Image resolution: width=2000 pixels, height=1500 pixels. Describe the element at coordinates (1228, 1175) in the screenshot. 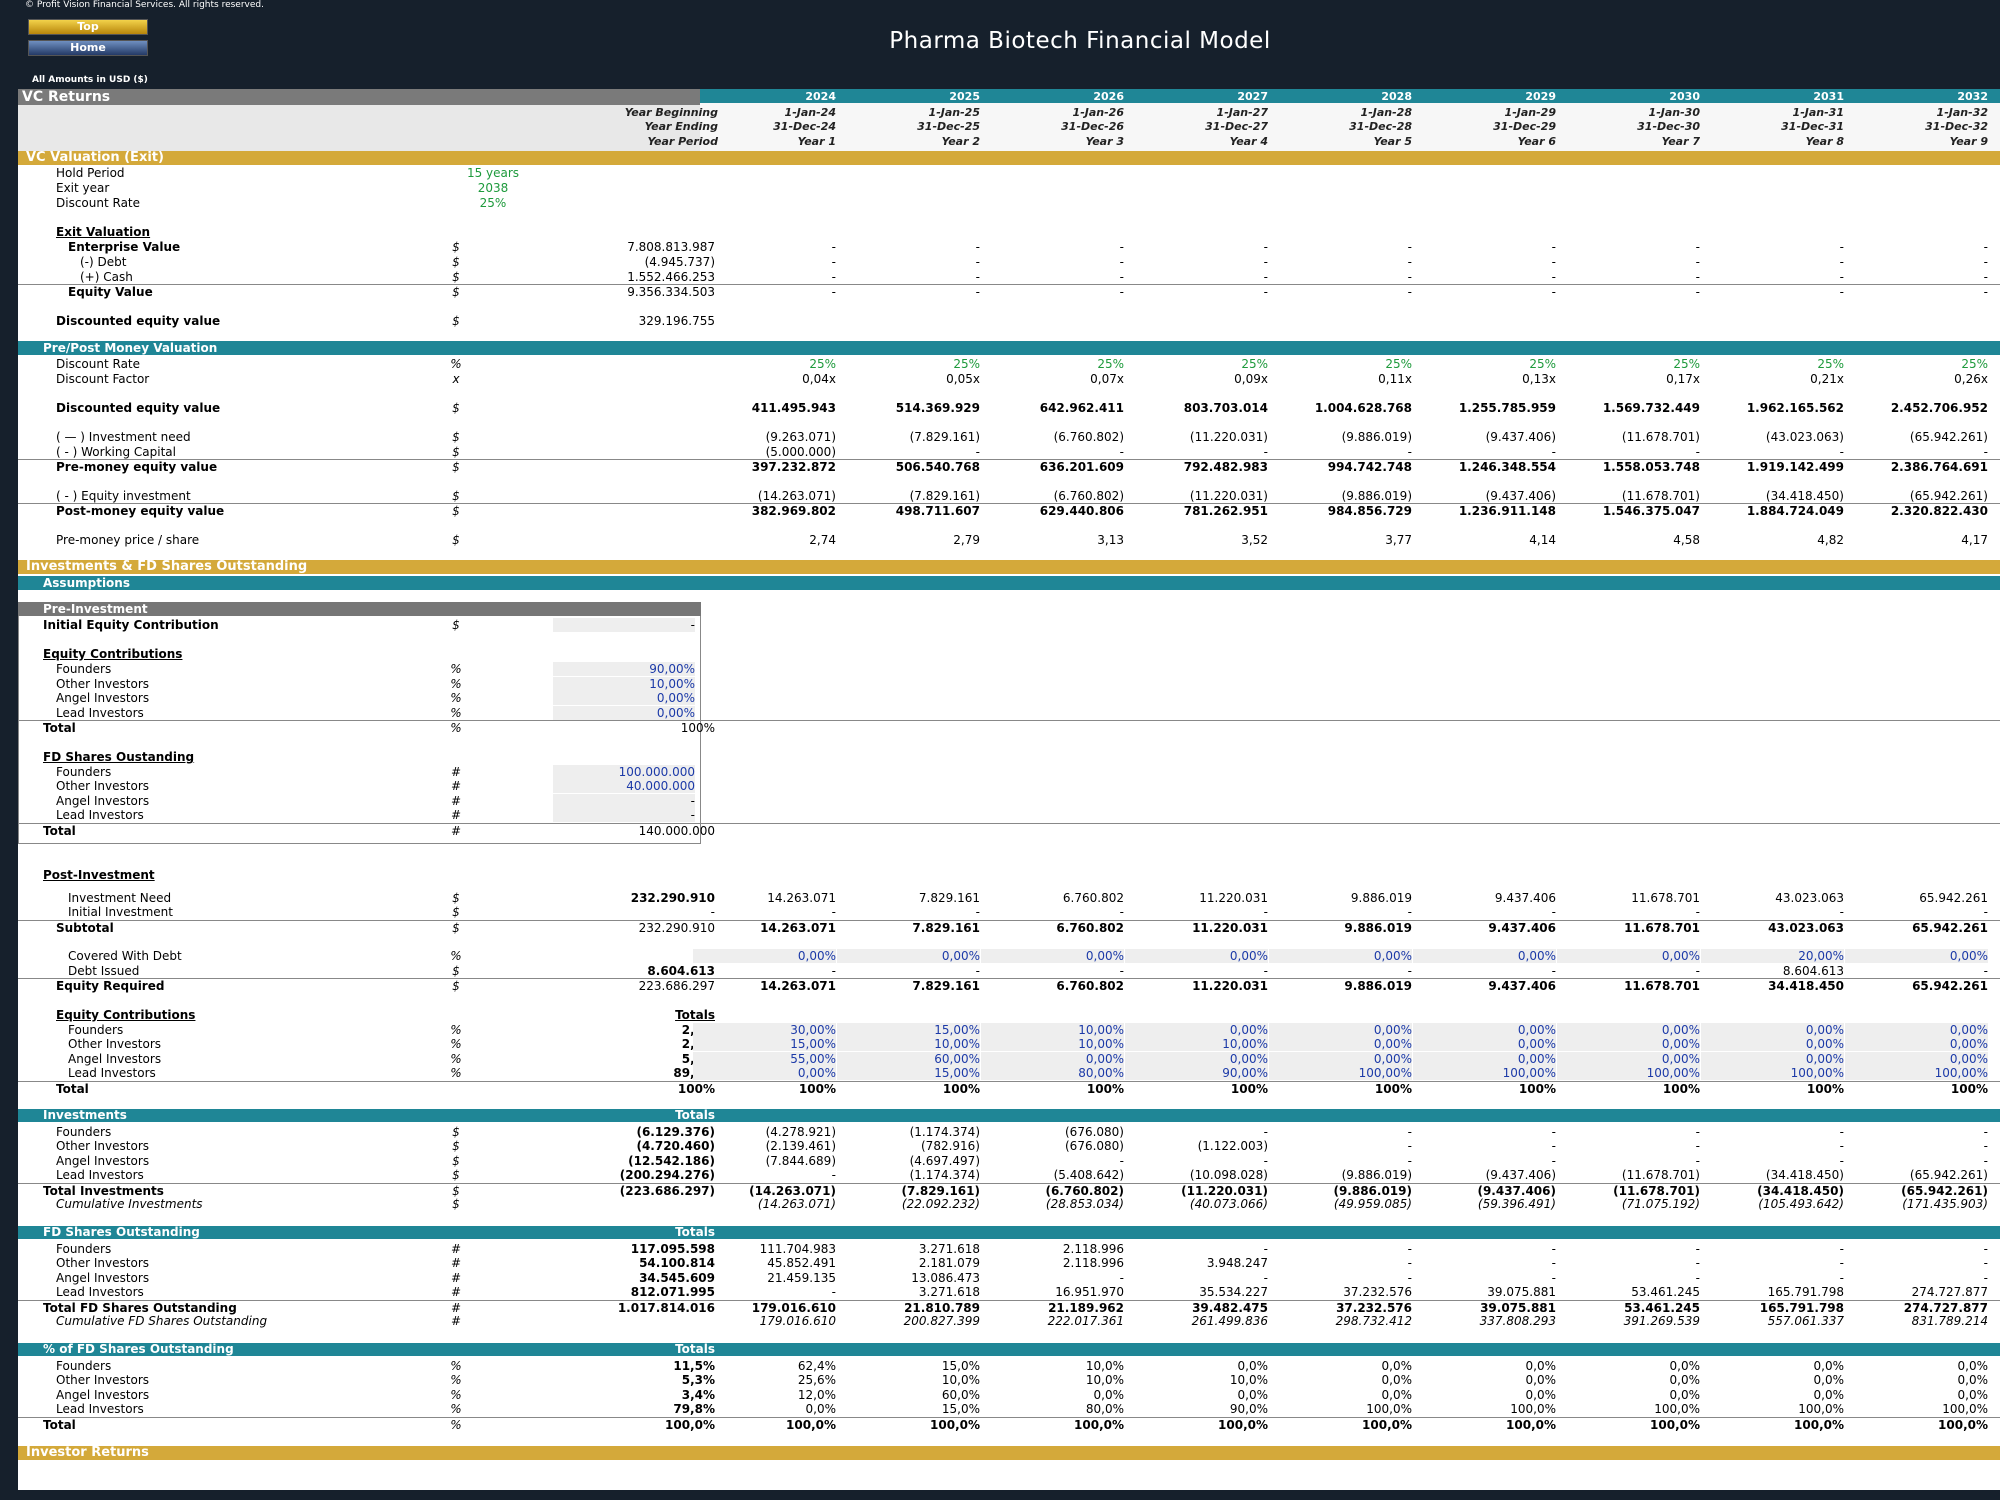

I see `year-value-cell: (10.098.028)` at that location.